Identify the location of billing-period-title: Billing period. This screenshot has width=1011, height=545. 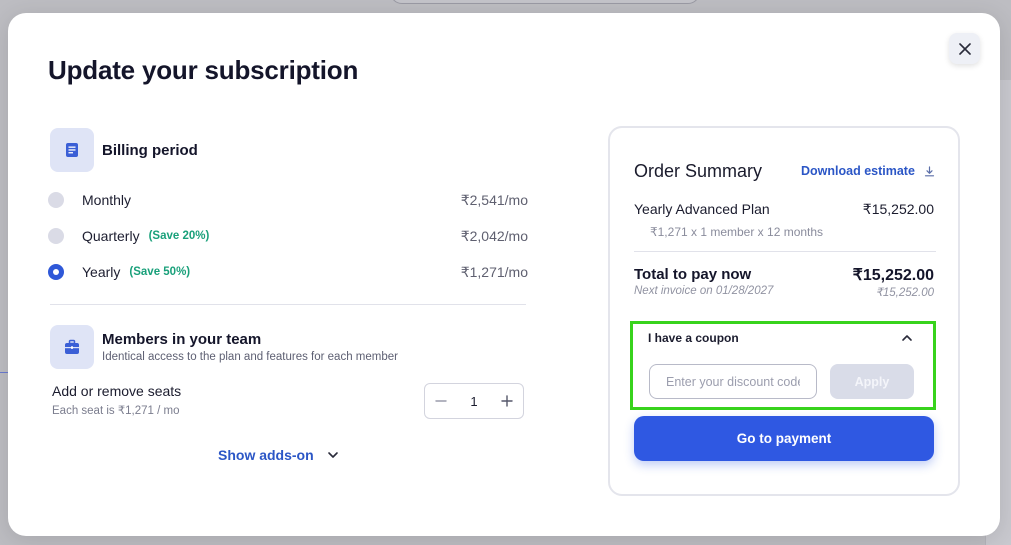
(150, 150).